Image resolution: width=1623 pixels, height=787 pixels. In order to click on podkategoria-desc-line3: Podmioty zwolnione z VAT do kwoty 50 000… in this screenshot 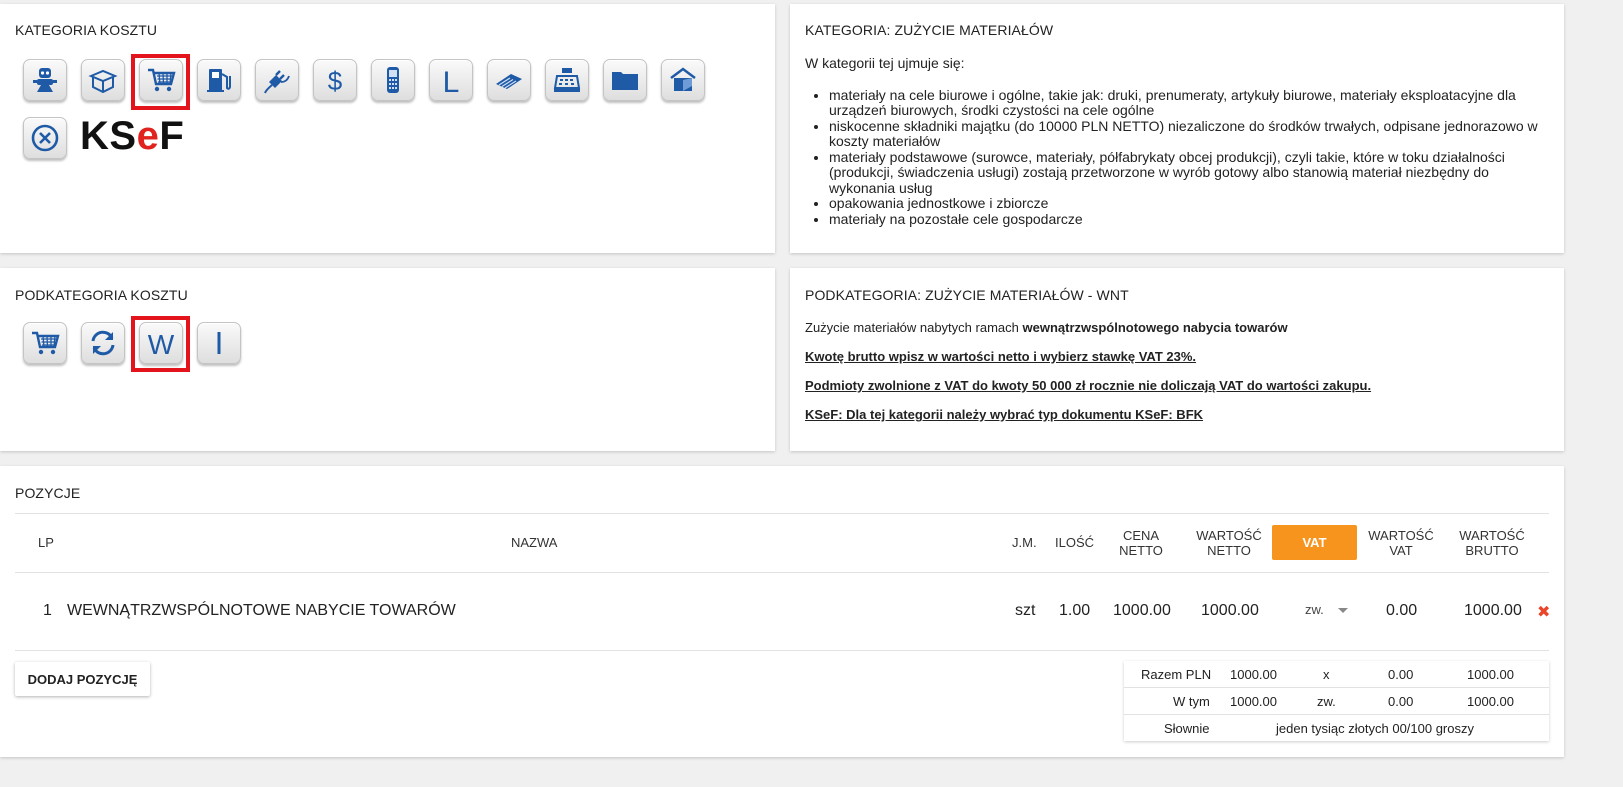, I will do `click(1088, 385)`.